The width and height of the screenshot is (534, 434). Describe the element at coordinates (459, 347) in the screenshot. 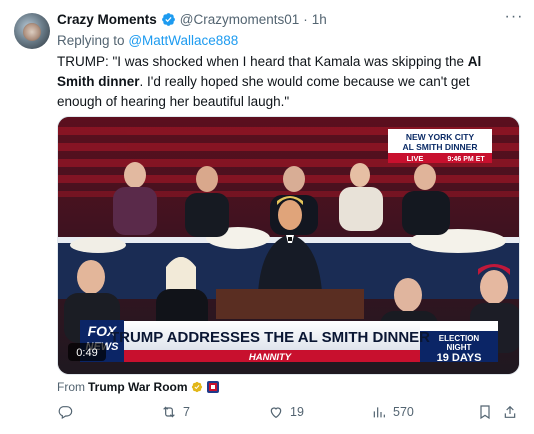

I see `election-mid: NIGHT` at that location.